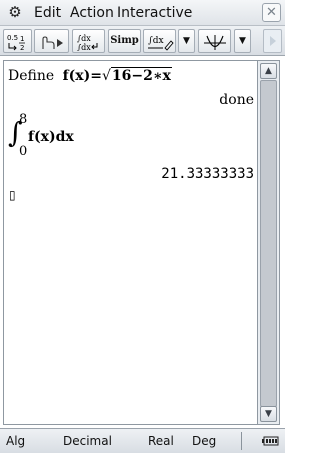  I want to click on menu-bar: ⚙ Edit Action Interactive ✕, so click(142, 13).